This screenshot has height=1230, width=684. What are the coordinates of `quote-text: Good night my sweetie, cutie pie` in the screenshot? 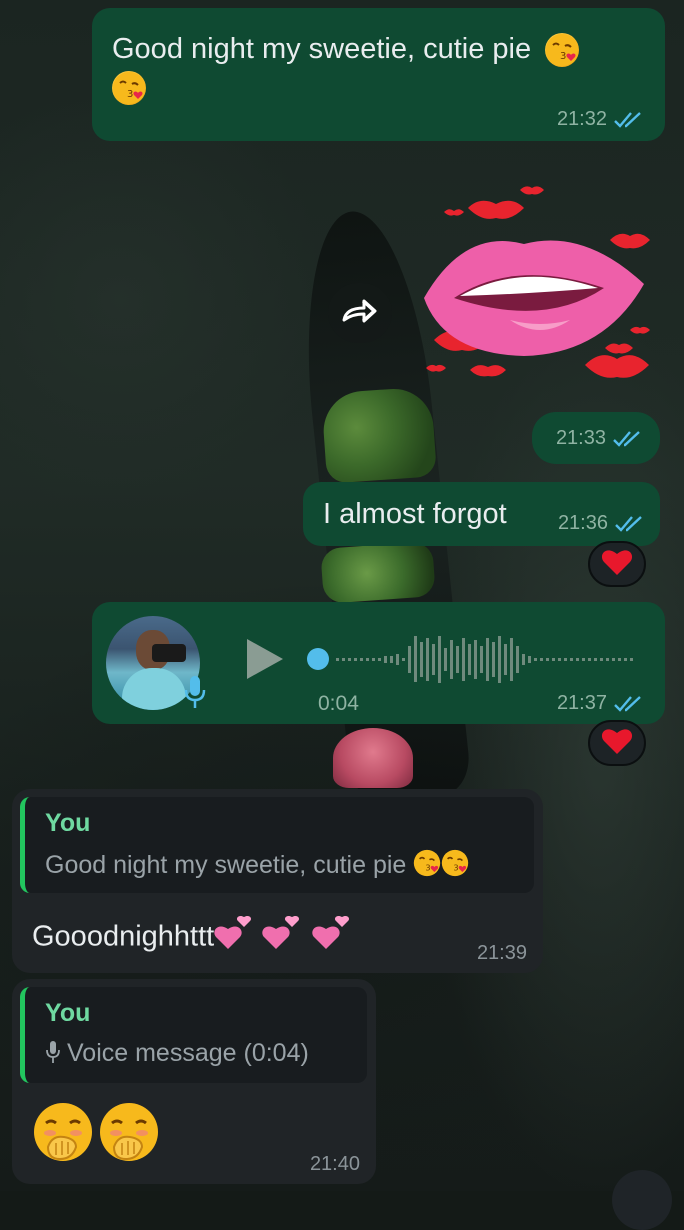 It's located at (226, 865).